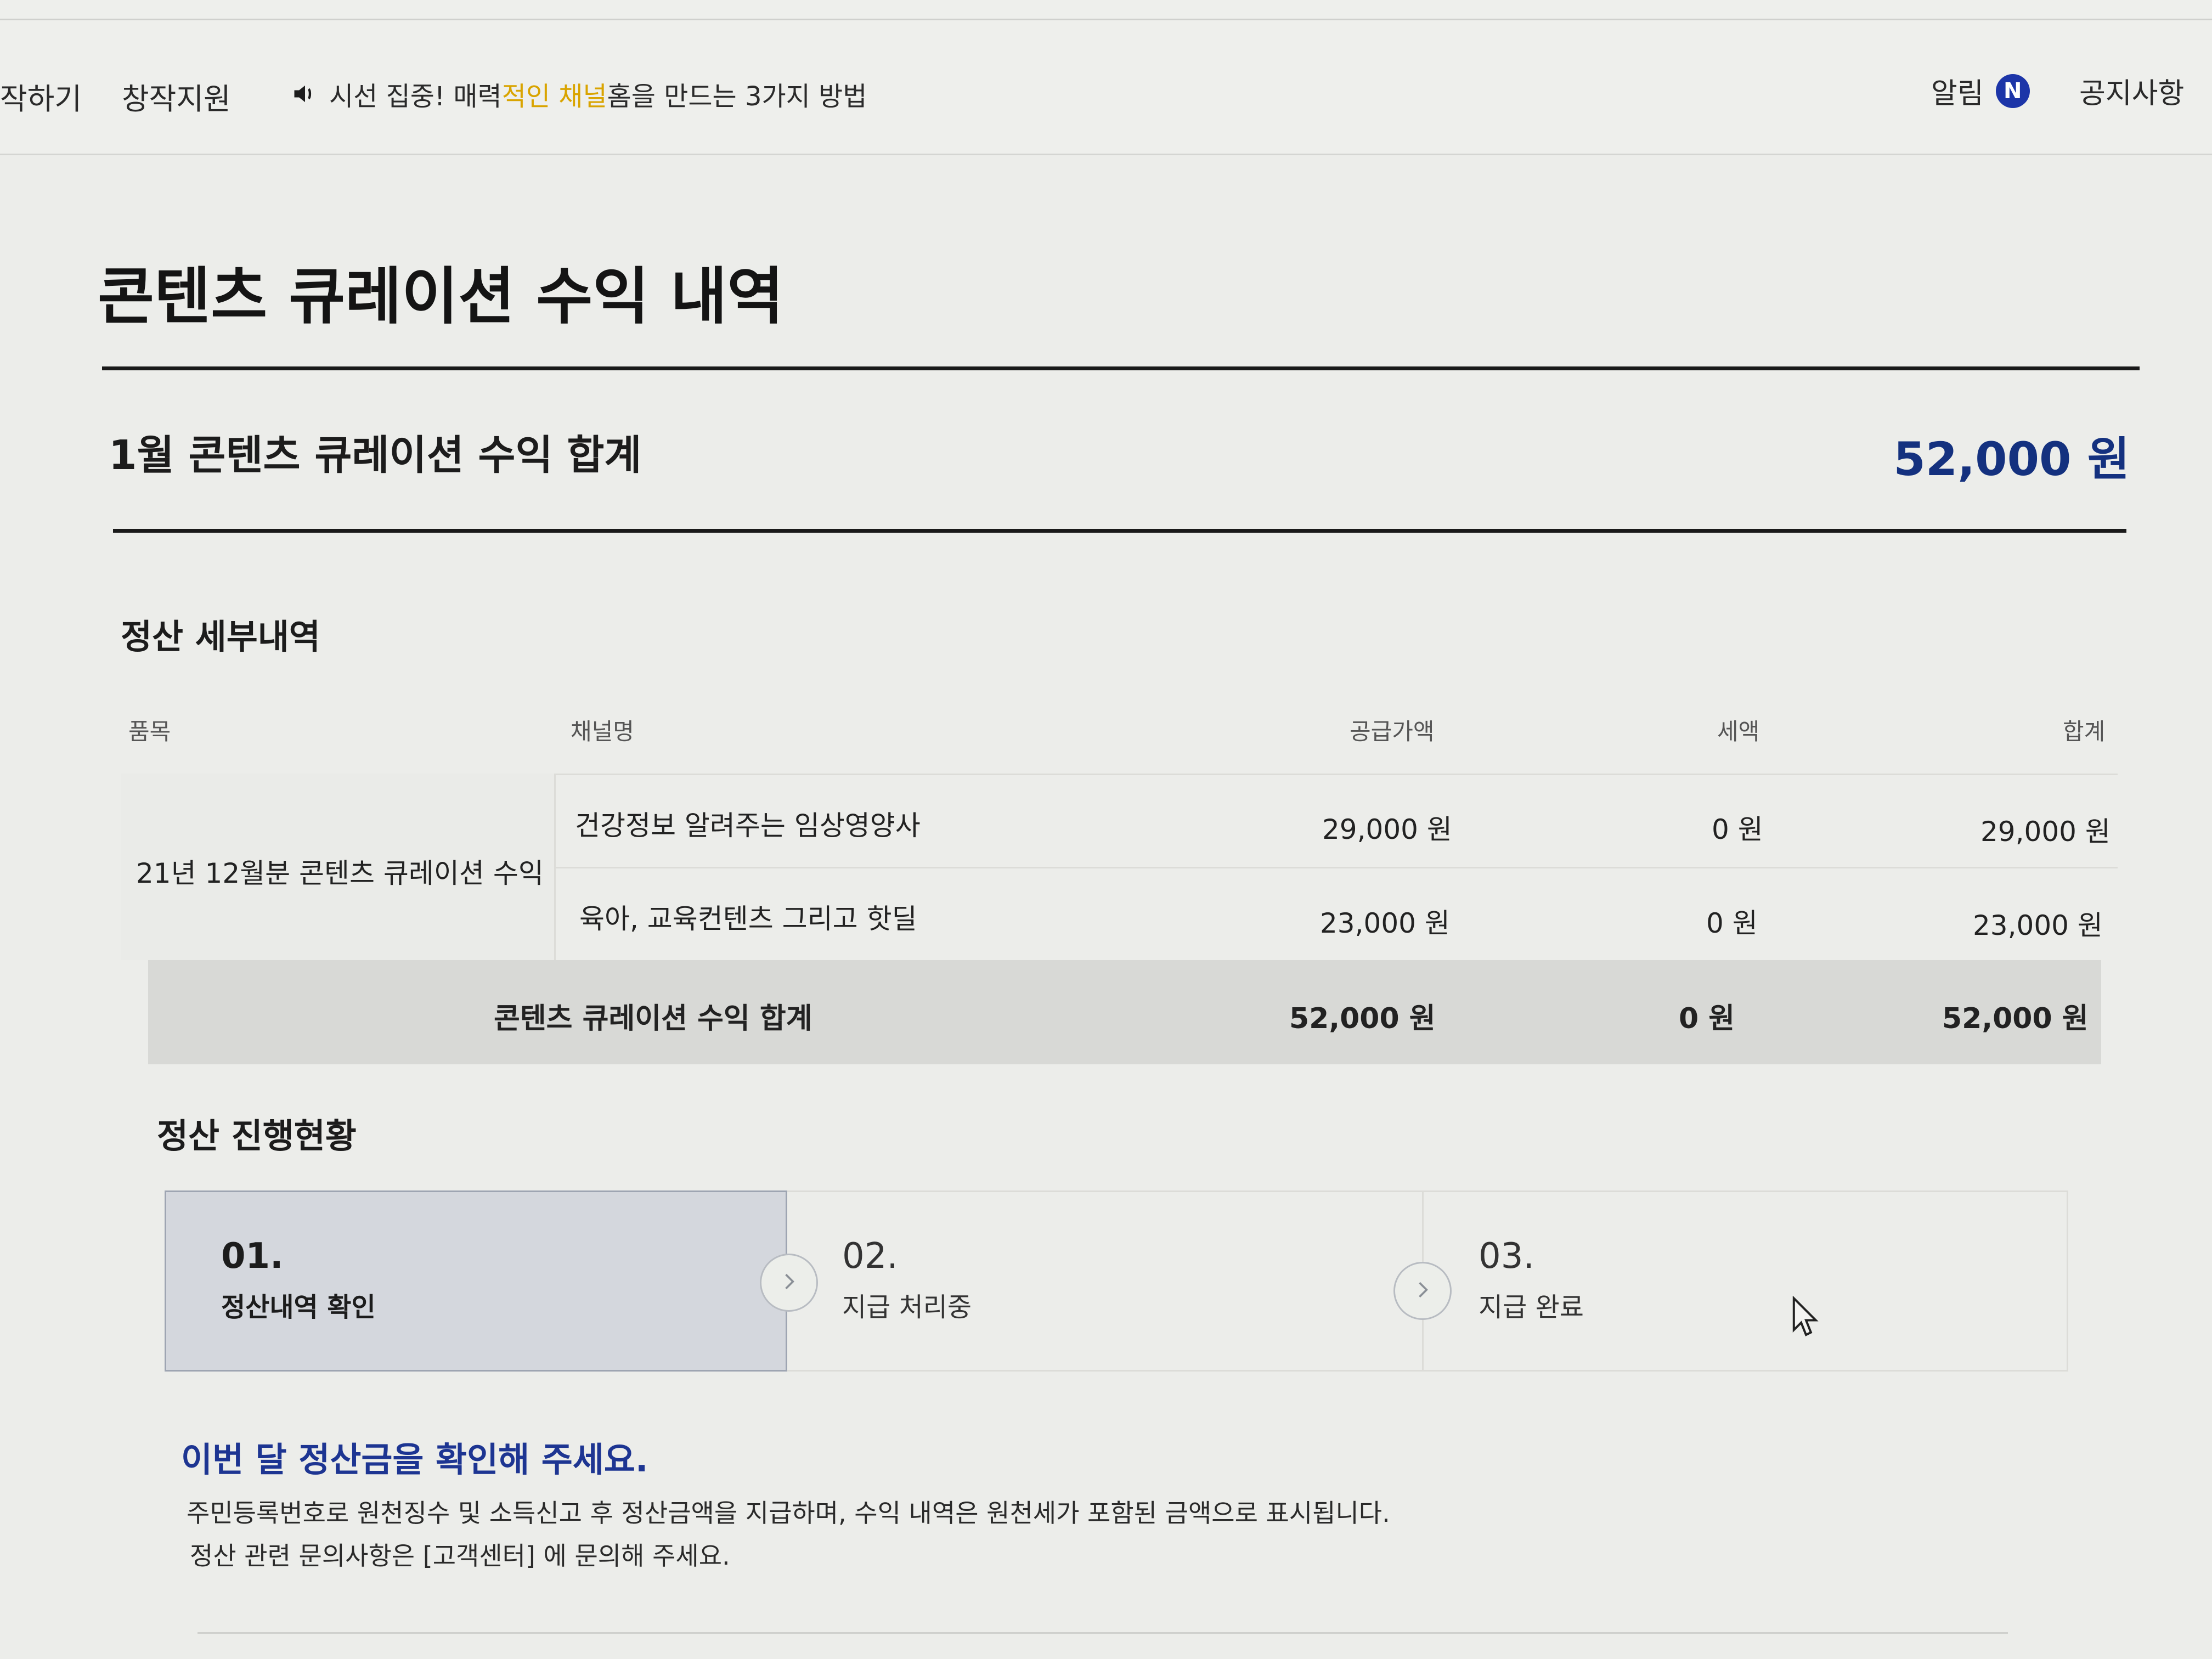  Describe the element at coordinates (1120, 531) in the screenshot. I see `total-divider` at that location.